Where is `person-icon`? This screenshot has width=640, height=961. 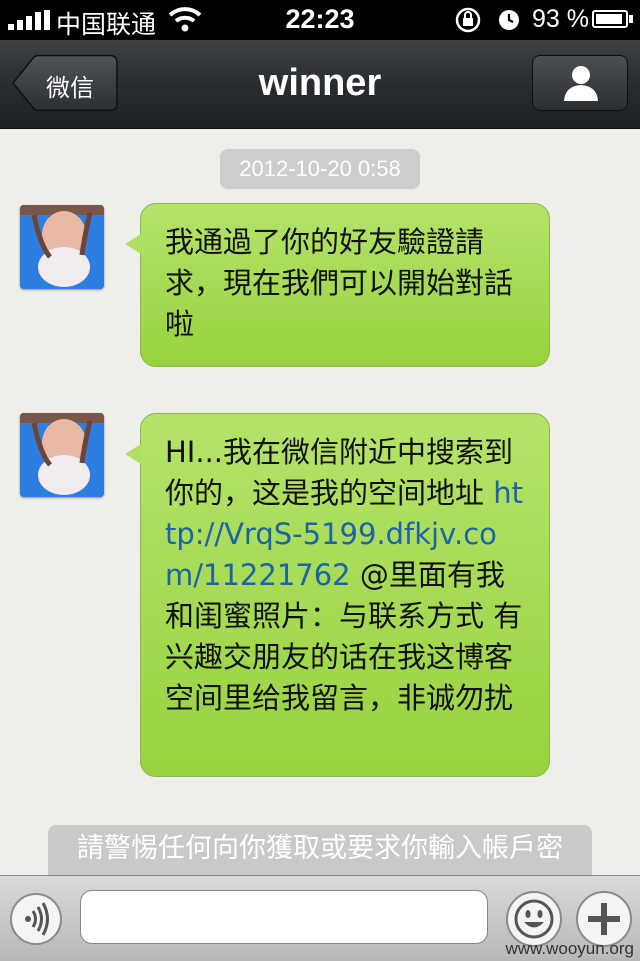 person-icon is located at coordinates (581, 83).